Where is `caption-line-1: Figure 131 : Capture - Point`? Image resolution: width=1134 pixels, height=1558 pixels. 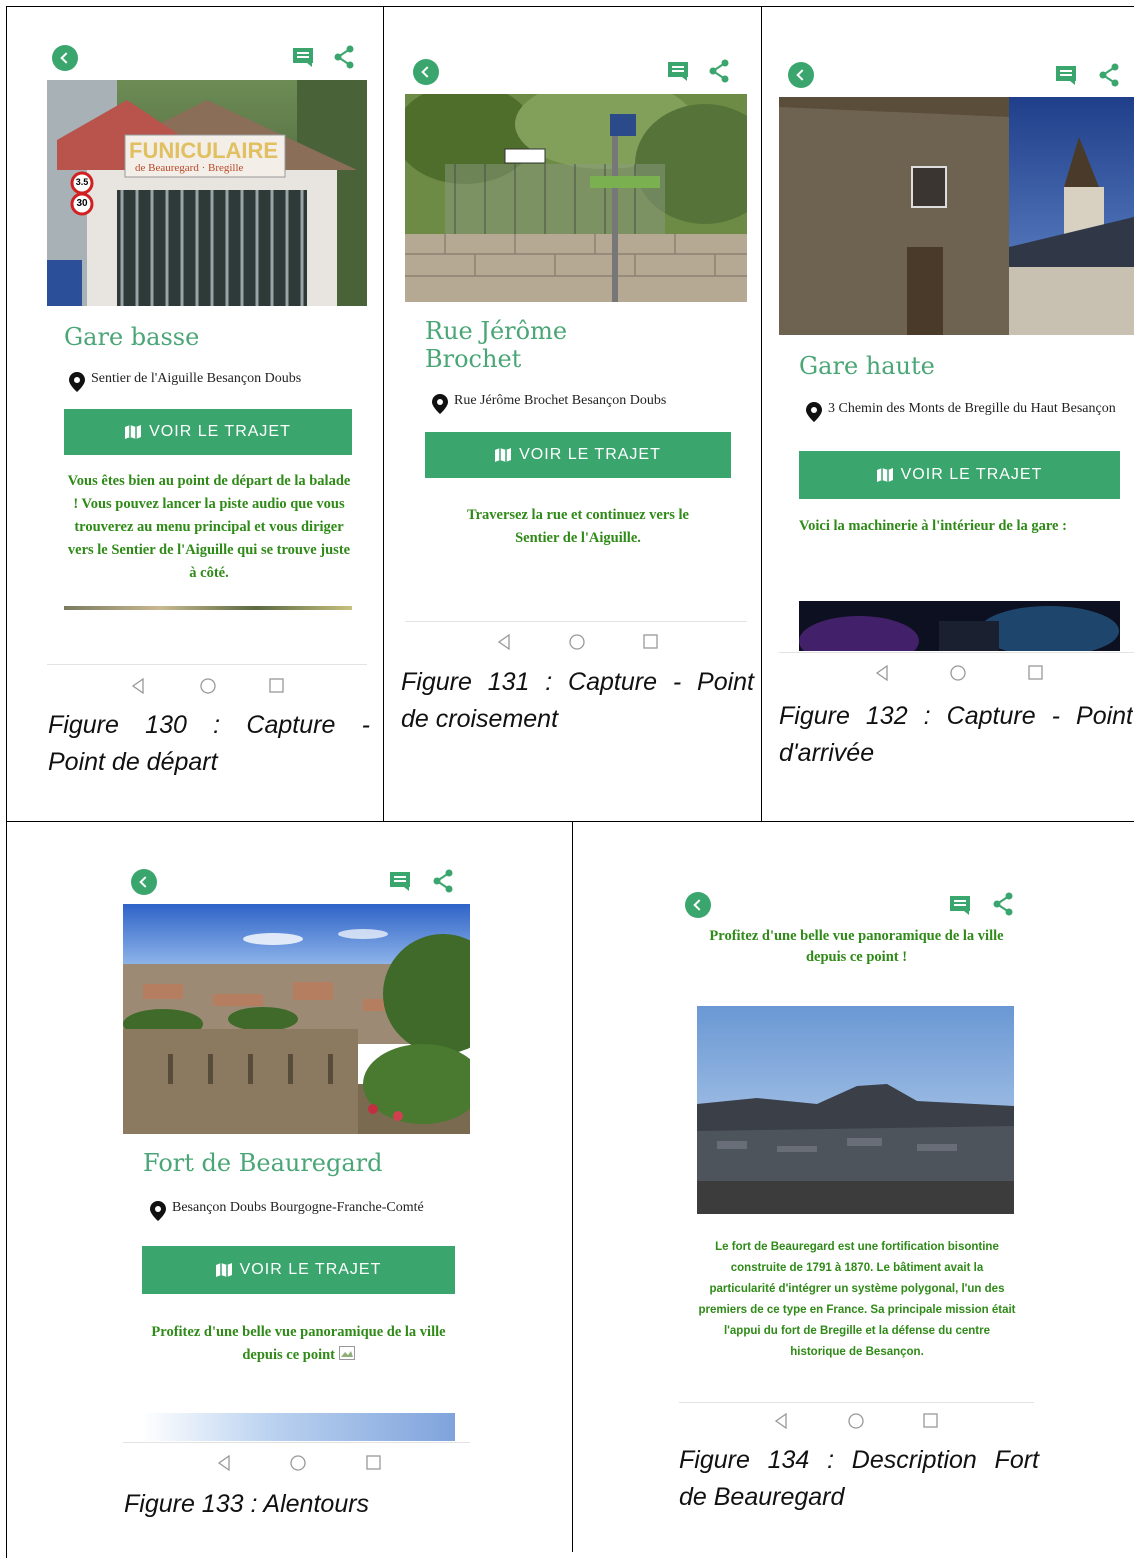 caption-line-1: Figure 131 : Capture - Point is located at coordinates (577, 682).